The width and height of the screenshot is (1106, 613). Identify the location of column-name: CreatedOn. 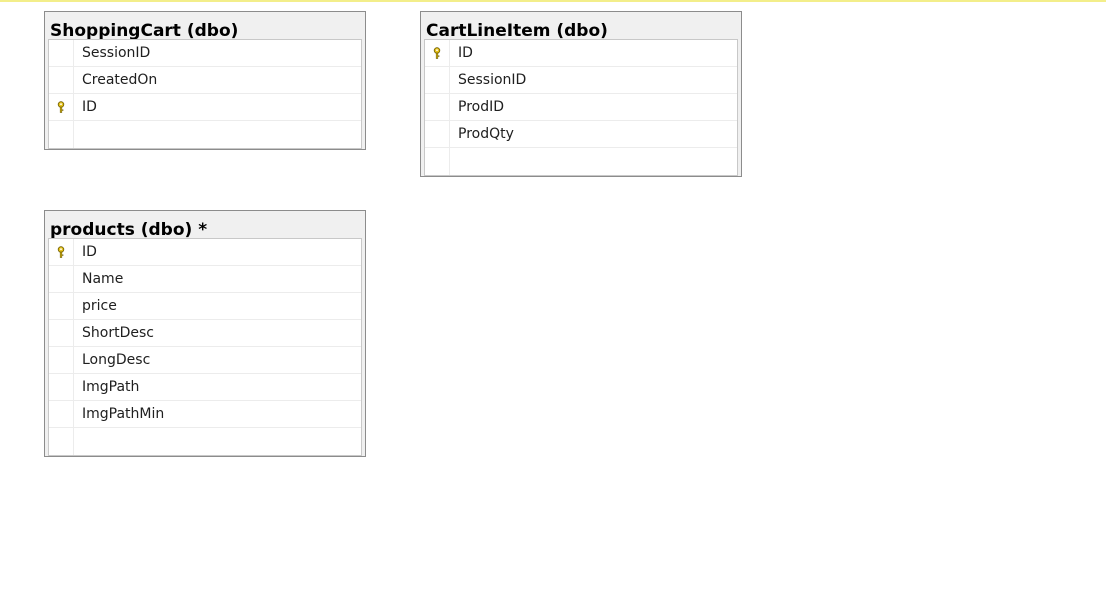
(120, 80).